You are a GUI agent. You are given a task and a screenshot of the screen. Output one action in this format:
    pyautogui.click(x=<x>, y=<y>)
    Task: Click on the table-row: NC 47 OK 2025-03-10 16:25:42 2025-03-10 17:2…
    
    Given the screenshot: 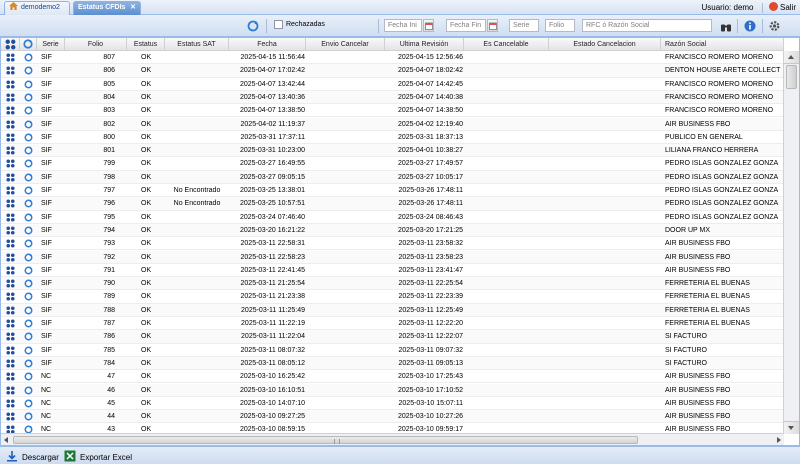 What is the action you would take?
    pyautogui.click(x=392, y=377)
    